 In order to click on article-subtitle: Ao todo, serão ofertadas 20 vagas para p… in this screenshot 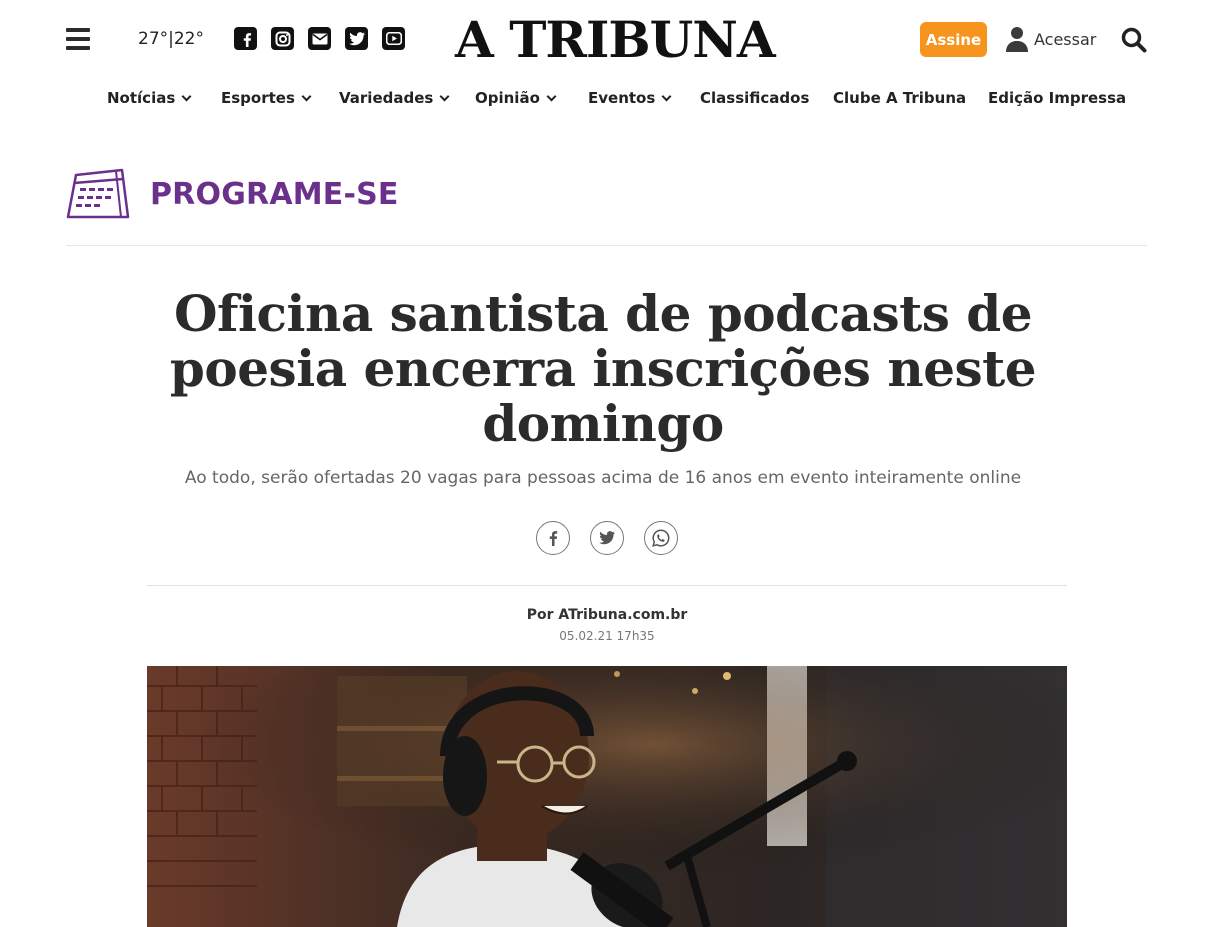, I will do `click(603, 478)`.